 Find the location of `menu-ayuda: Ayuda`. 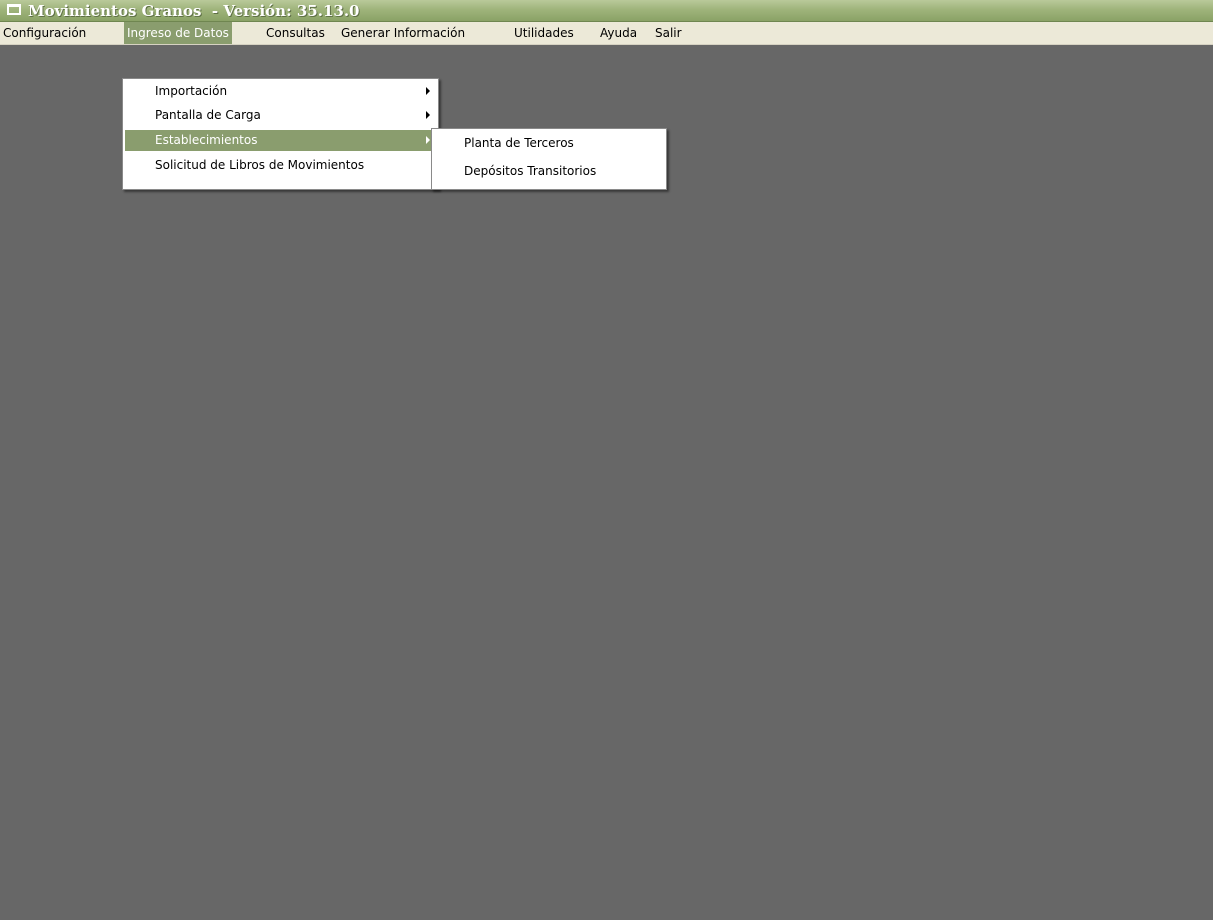

menu-ayuda: Ayuda is located at coordinates (618, 33).